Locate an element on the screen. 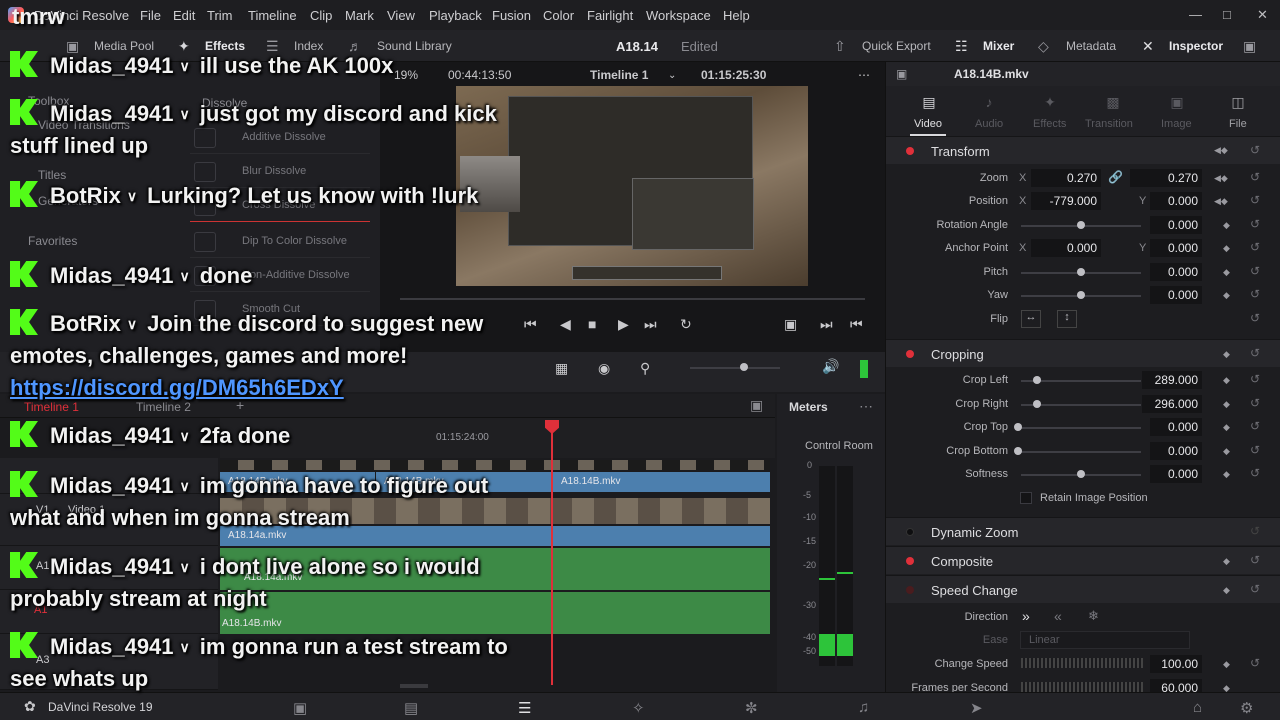  fusion-page-icon: ✧ is located at coordinates (638, 708).